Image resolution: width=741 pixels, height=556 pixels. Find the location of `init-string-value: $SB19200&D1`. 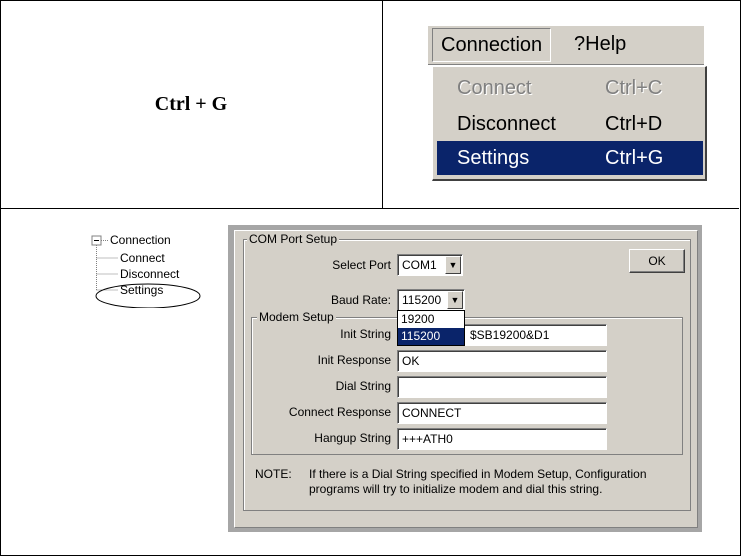

init-string-value: $SB19200&D1 is located at coordinates (510, 335).